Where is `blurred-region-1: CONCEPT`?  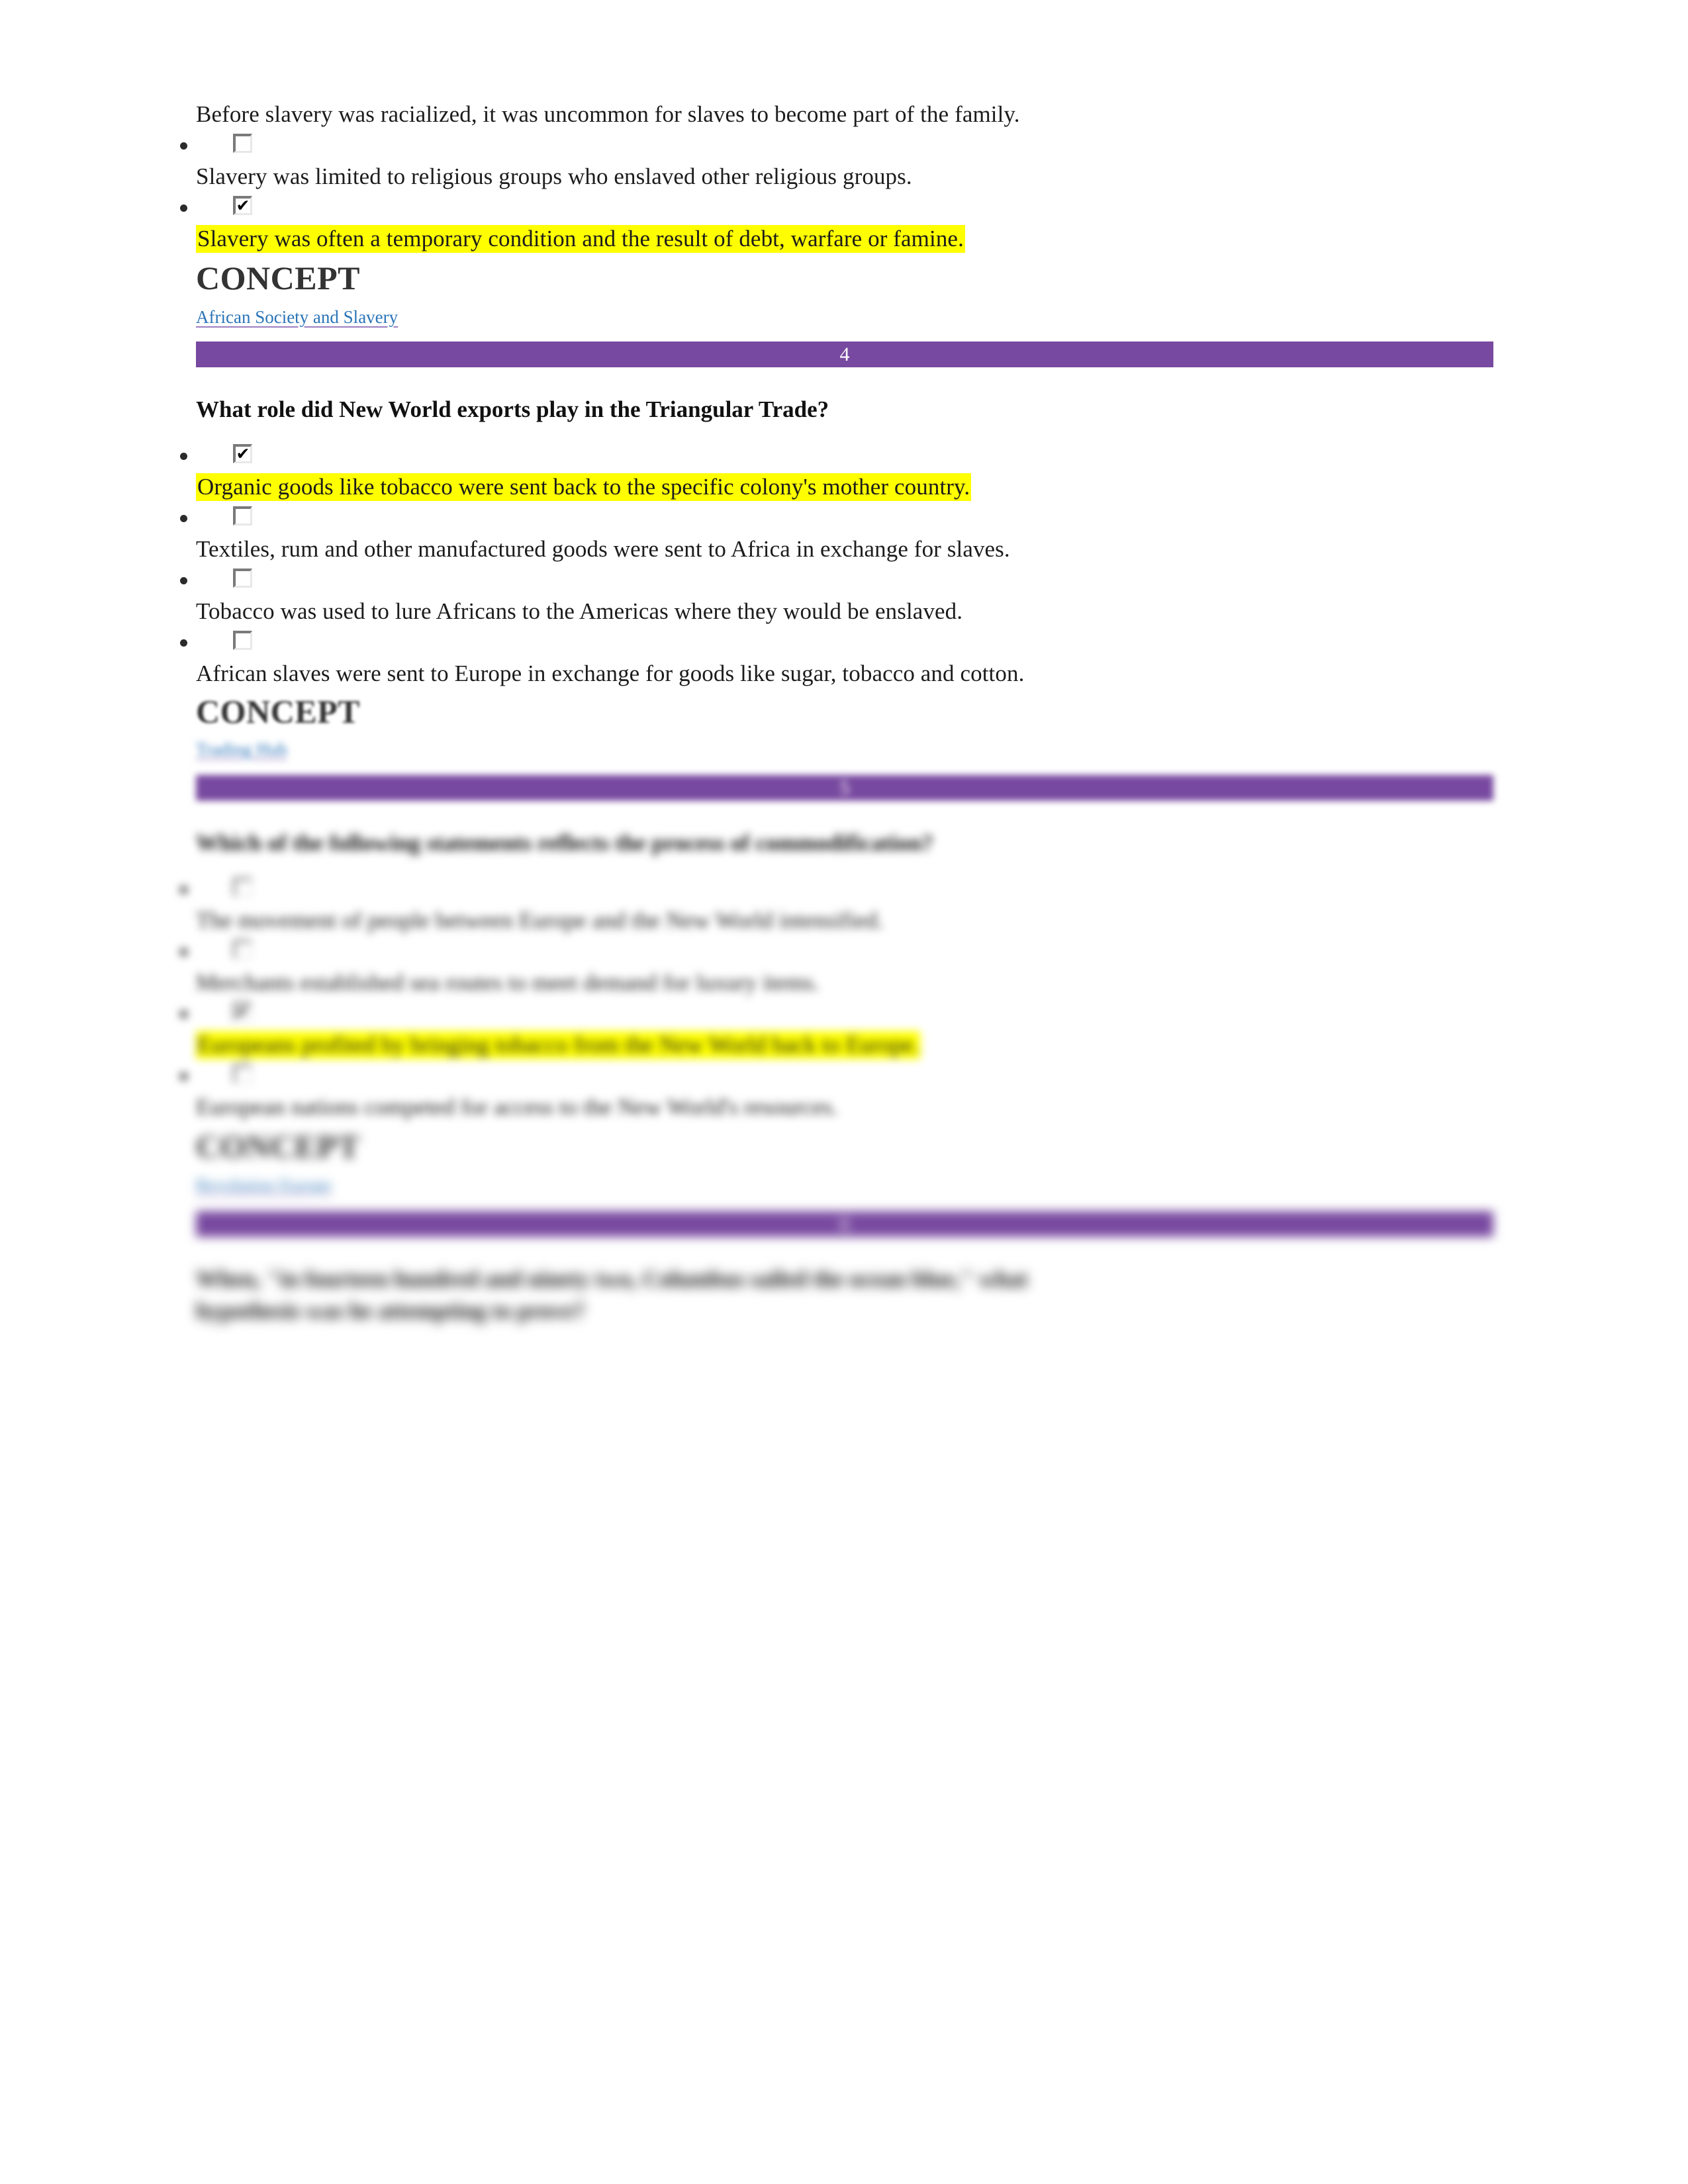
blurred-region-1: CONCEPT is located at coordinates (844, 711).